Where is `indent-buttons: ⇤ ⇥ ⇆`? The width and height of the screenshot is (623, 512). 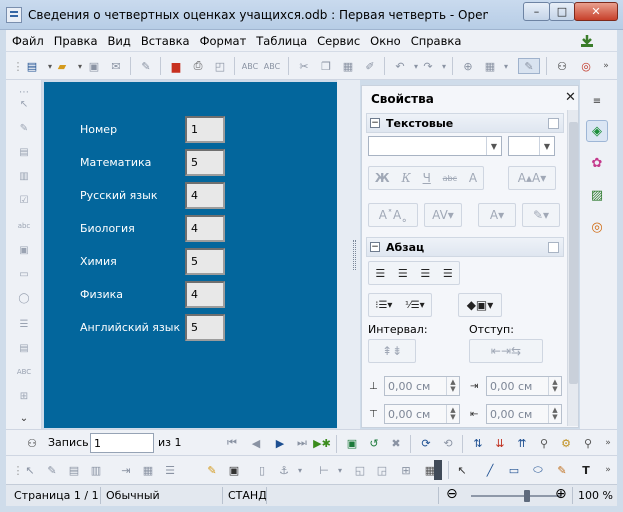
indent-buttons: ⇤ ⇥ ⇆ is located at coordinates (506, 351).